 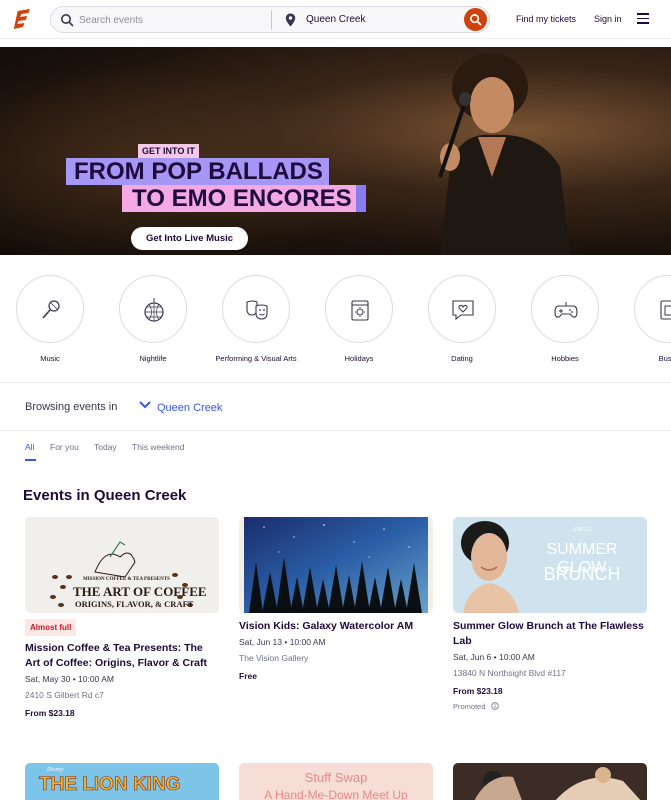 What do you see at coordinates (248, 676) in the screenshot?
I see `event-price: Free` at bounding box center [248, 676].